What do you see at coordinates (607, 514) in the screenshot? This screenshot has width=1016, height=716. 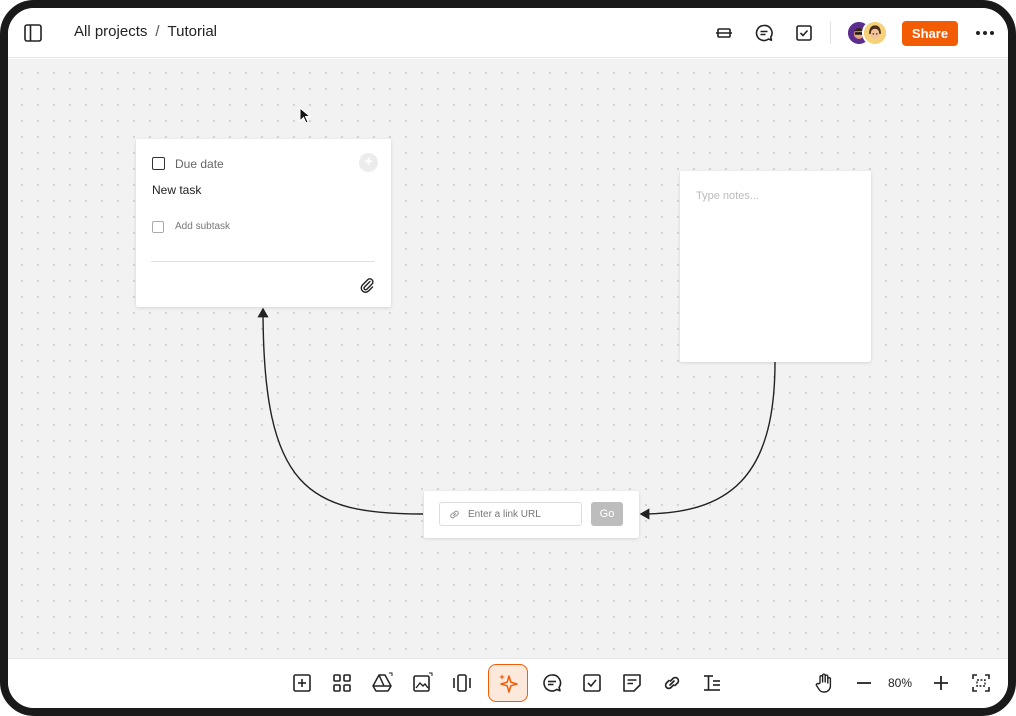 I see `go-button: Go` at bounding box center [607, 514].